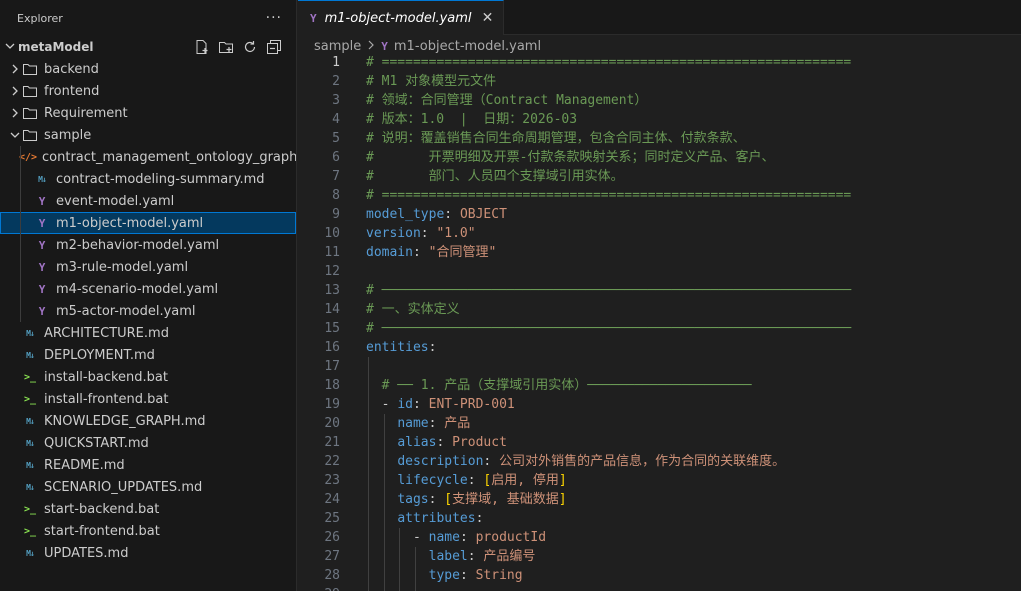 The image size is (1021, 591). Describe the element at coordinates (148, 69) in the screenshot. I see `tree-folder: backend` at that location.